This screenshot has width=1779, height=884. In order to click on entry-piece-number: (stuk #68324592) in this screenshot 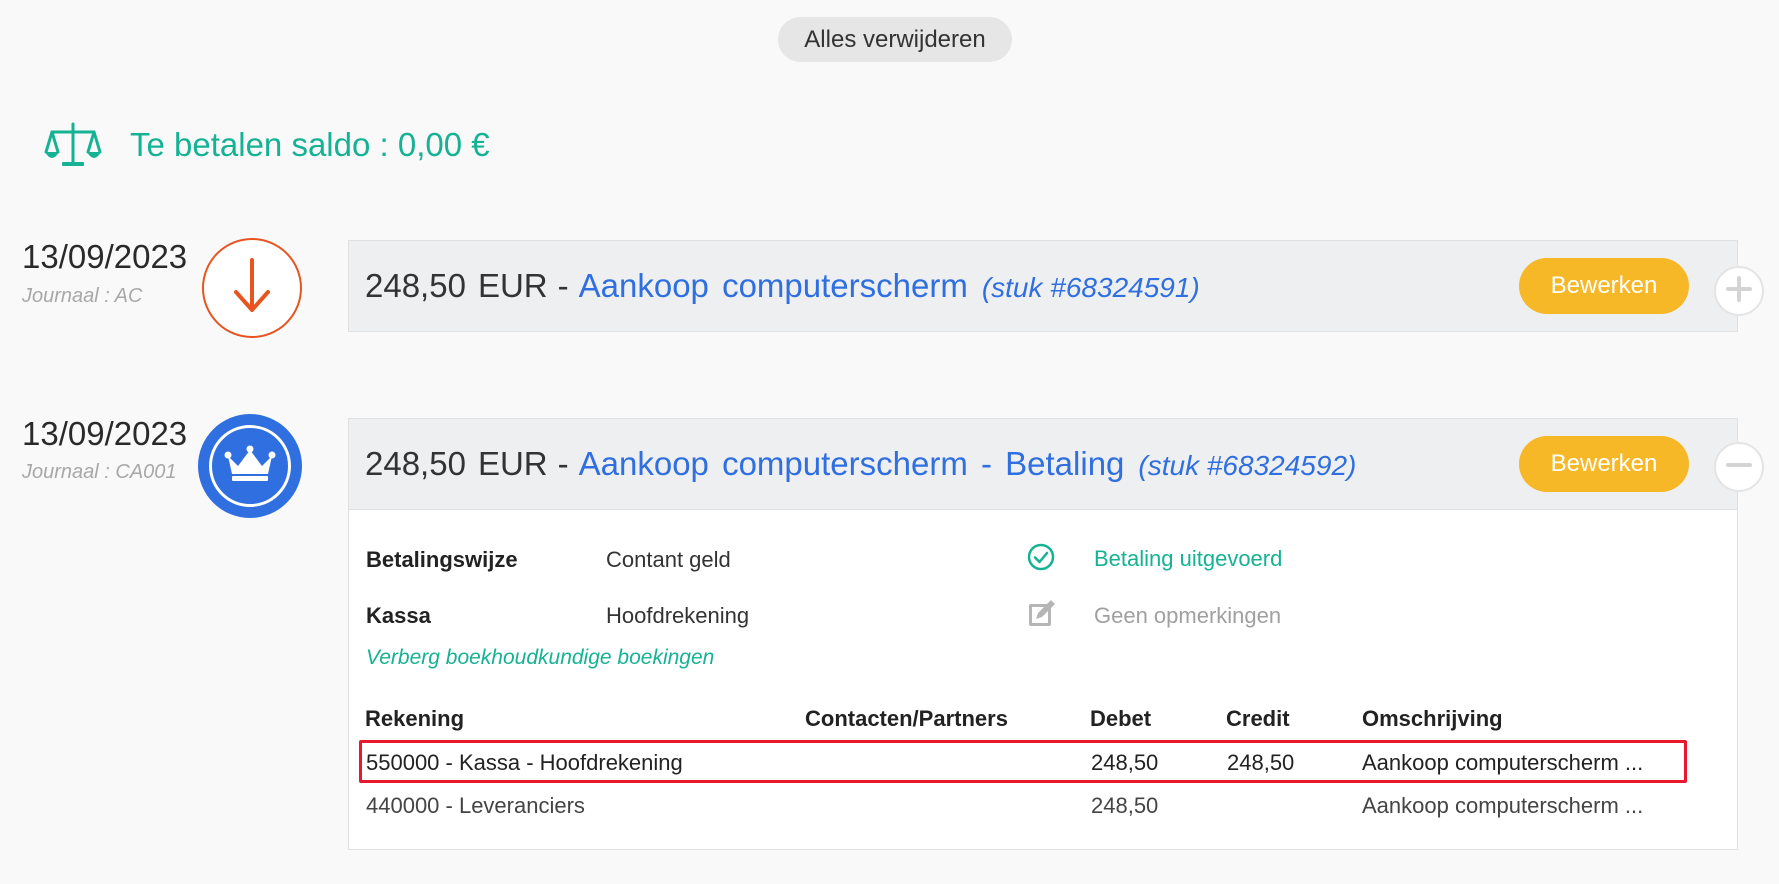, I will do `click(1247, 466)`.